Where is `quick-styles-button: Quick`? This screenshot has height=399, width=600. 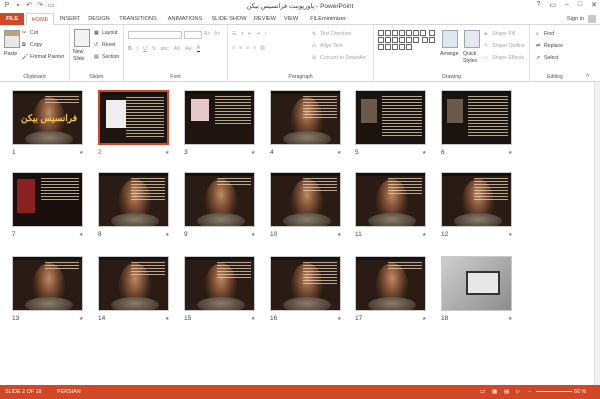
quick-styles-button: Quick is located at coordinates (469, 54).